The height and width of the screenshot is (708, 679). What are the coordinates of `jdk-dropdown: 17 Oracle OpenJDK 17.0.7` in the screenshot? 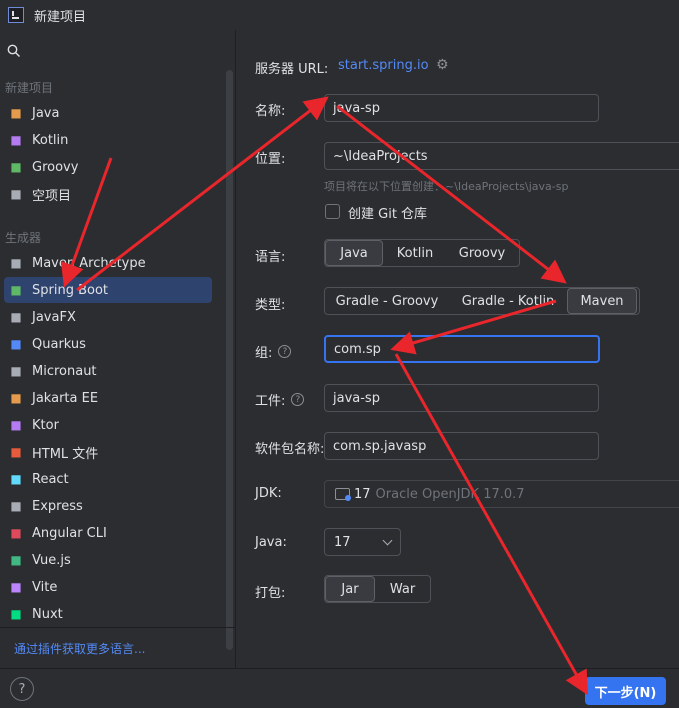 It's located at (501, 494).